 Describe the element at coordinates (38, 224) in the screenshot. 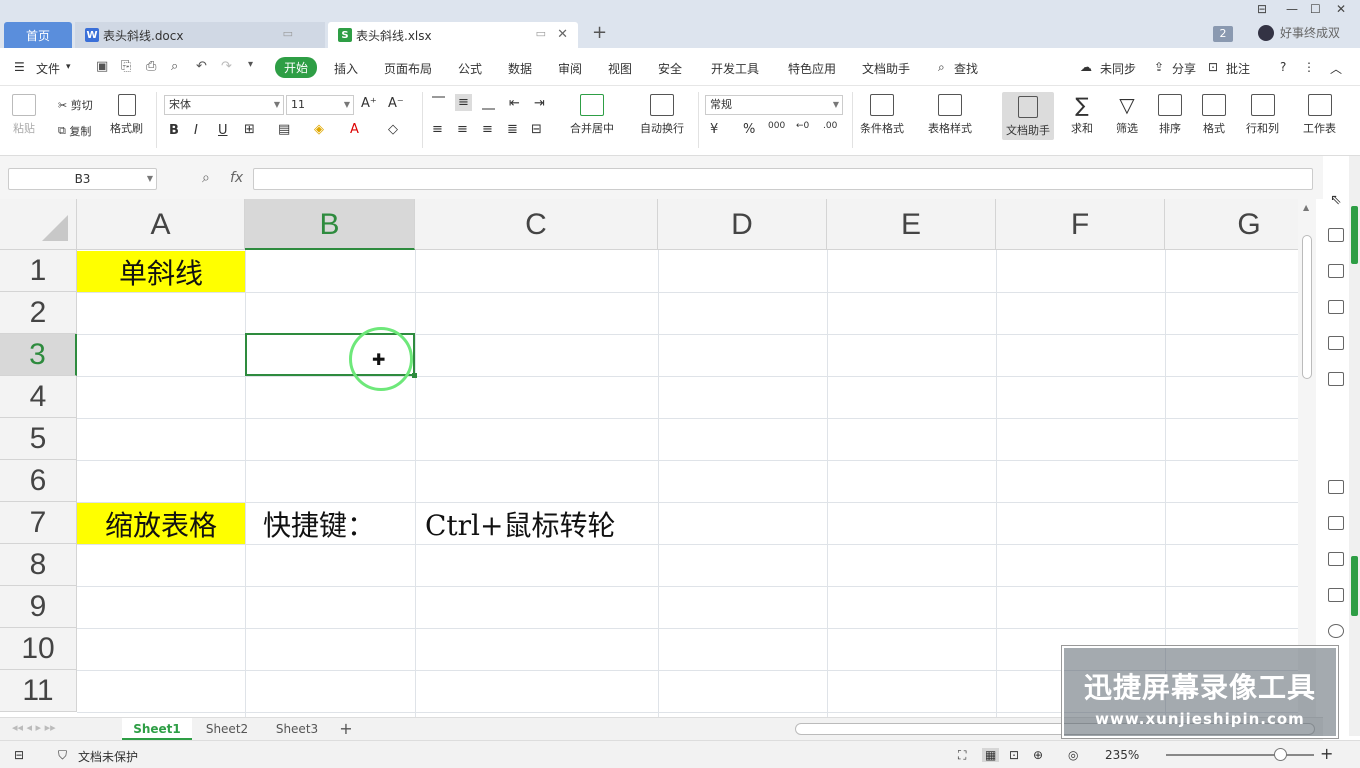

I see `select-all-corner` at that location.